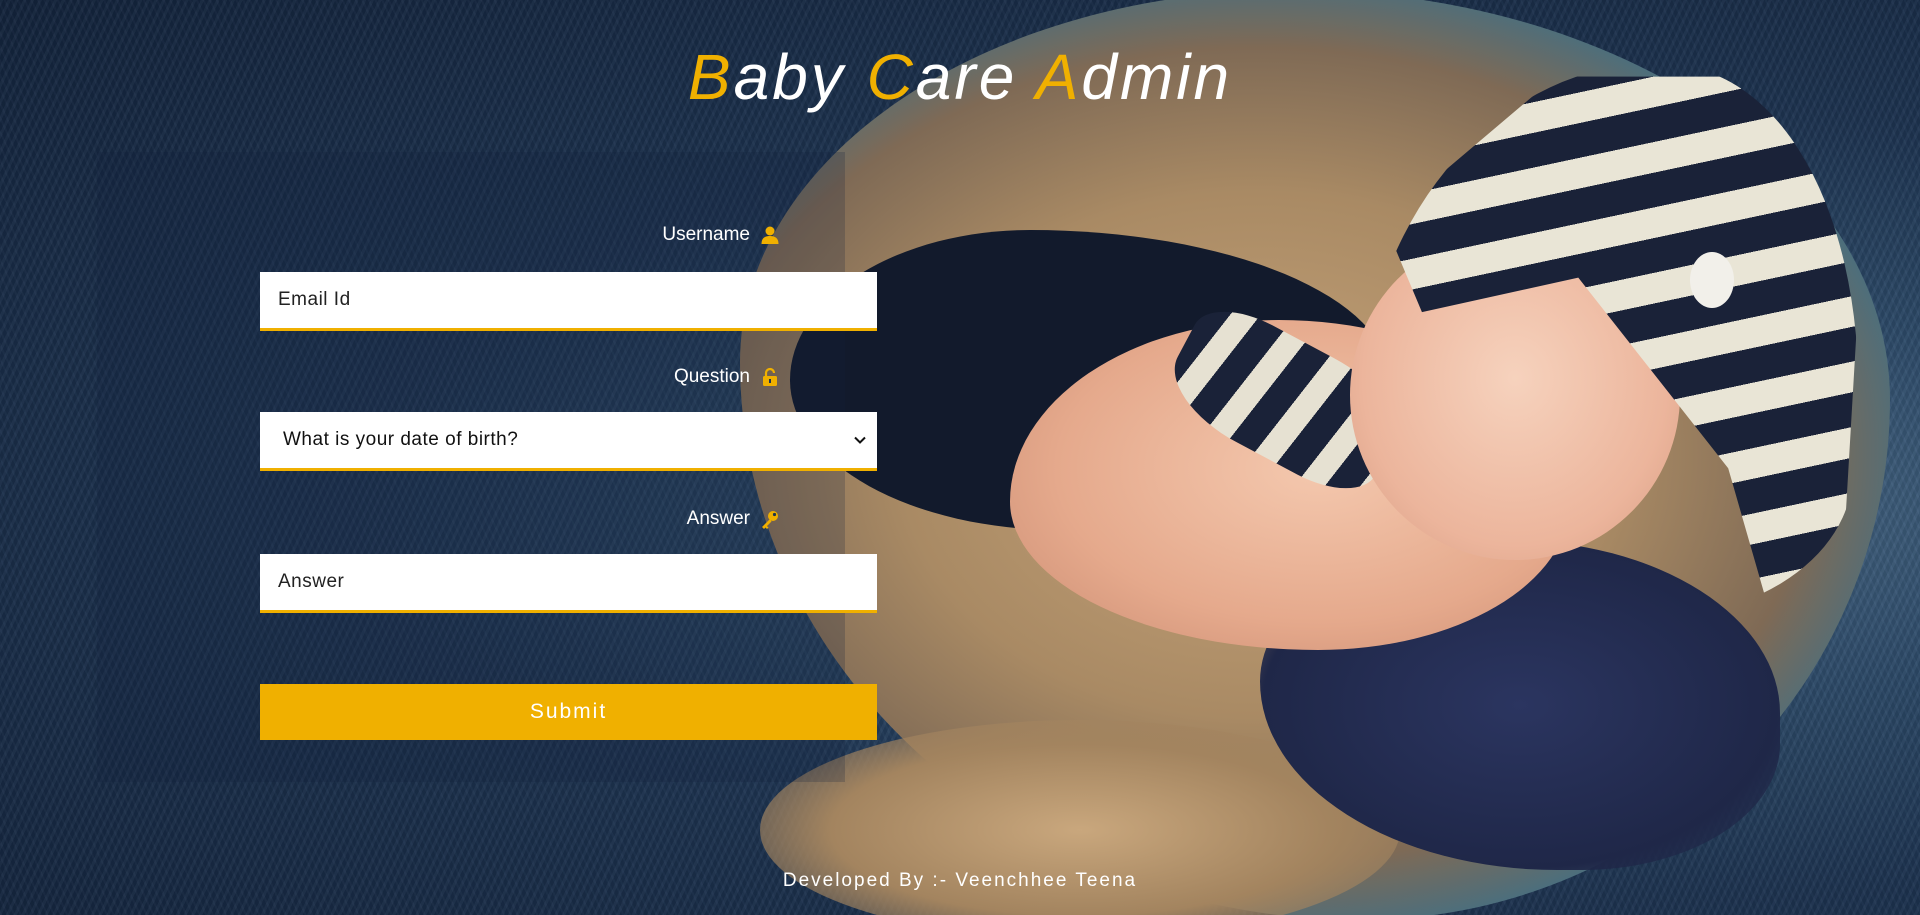 Image resolution: width=1920 pixels, height=915 pixels. I want to click on question-select-value: What is your date of birth?, so click(401, 439).